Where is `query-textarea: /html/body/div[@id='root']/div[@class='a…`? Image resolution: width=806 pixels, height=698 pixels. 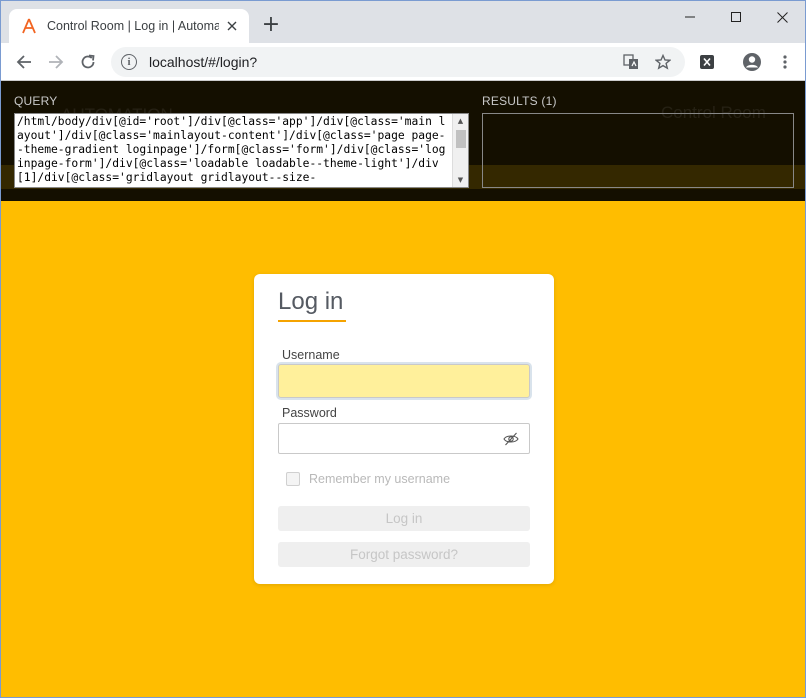 query-textarea: /html/body/div[@id='root']/div[@class='a… is located at coordinates (241, 150).